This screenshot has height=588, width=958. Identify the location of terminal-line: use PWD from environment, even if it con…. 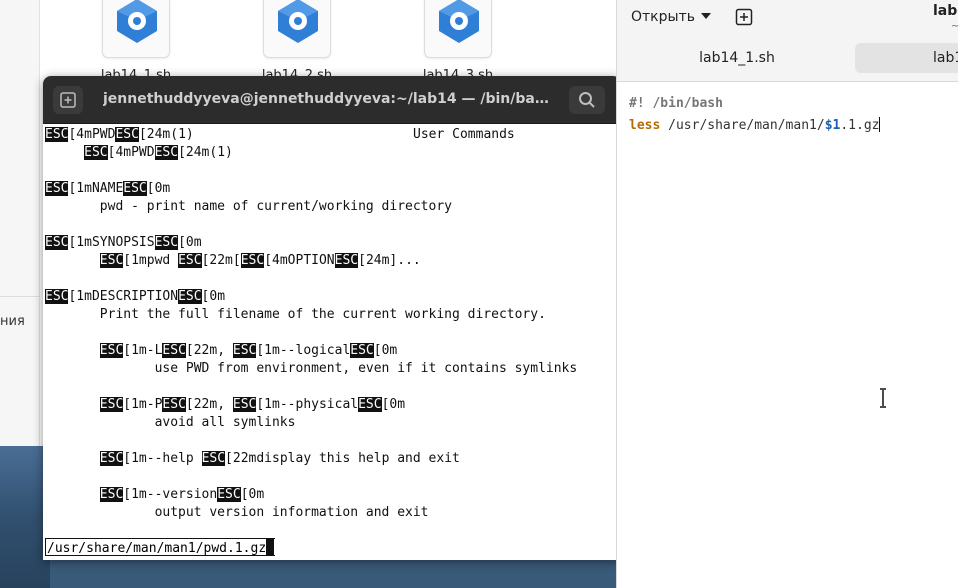
(311, 368).